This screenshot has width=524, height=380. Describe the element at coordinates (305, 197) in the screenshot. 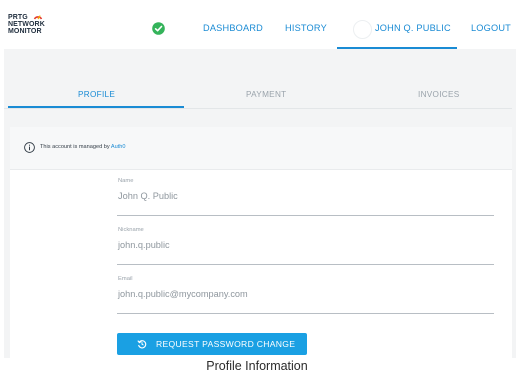

I see `name-field: Name John Q. Public` at that location.